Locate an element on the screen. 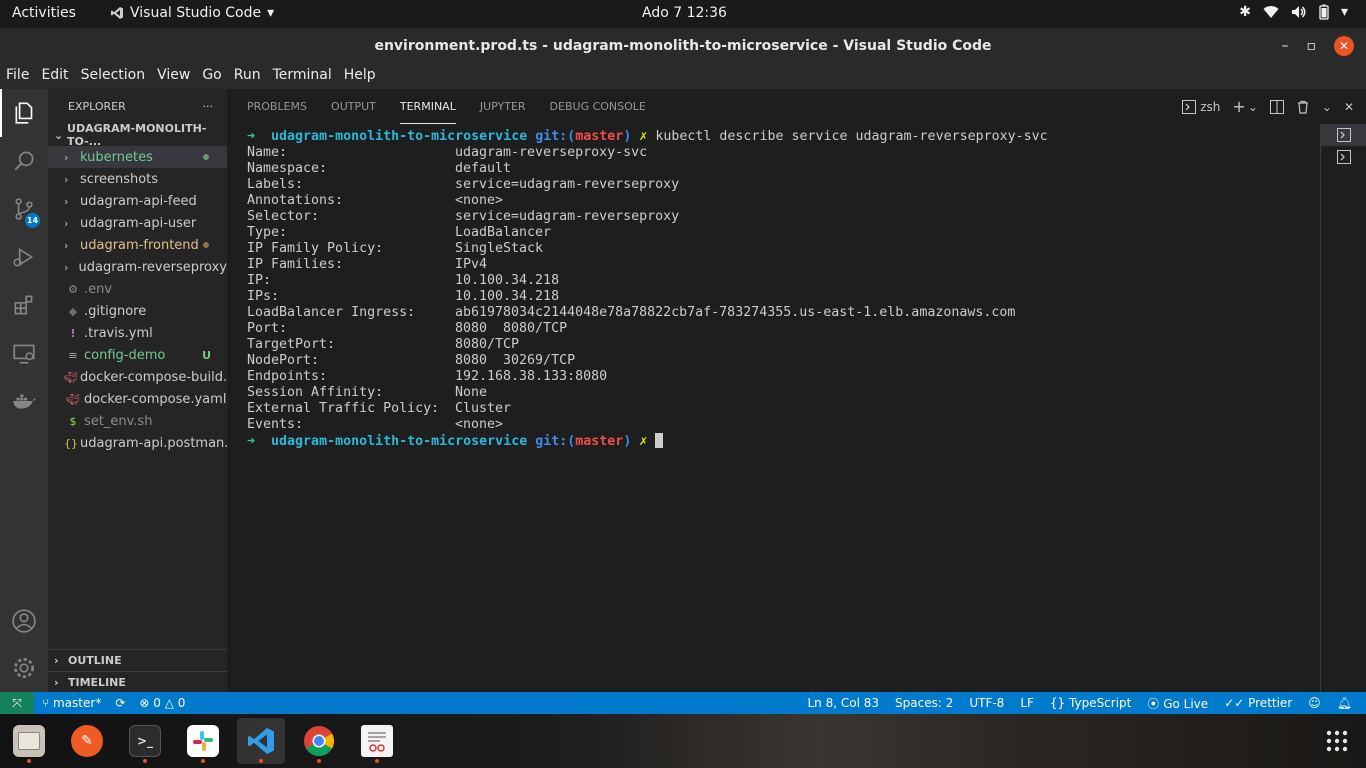 This screenshot has height=768, width=1366. tree-folder-screenshots: › screenshots is located at coordinates (137, 179).